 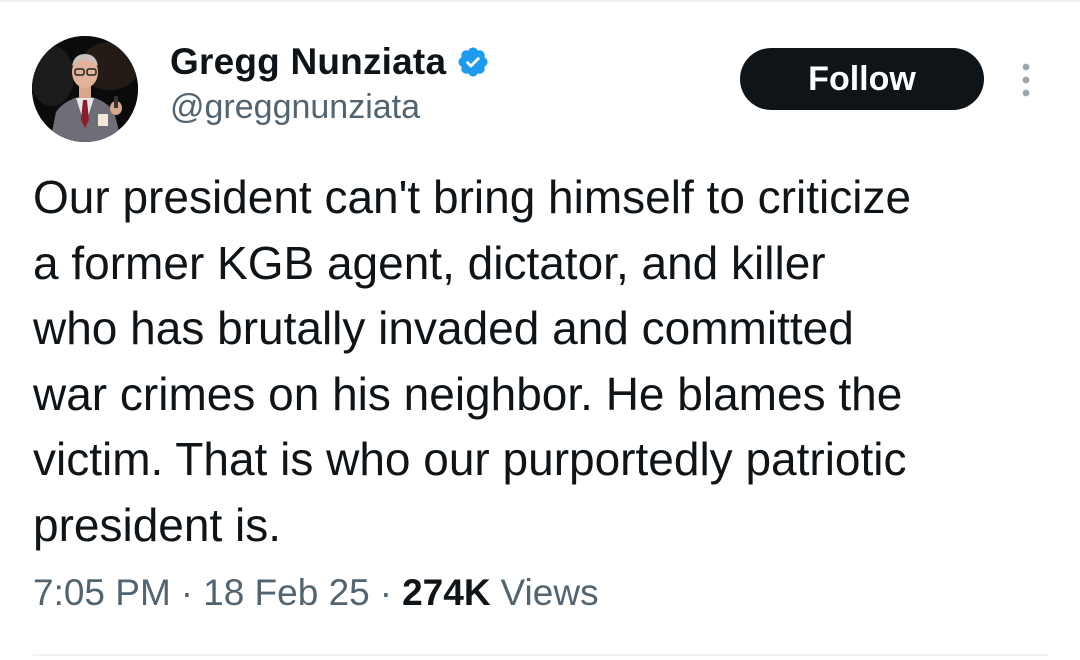 What do you see at coordinates (295, 107) in the screenshot?
I see `author-handle: @greggnunziata` at bounding box center [295, 107].